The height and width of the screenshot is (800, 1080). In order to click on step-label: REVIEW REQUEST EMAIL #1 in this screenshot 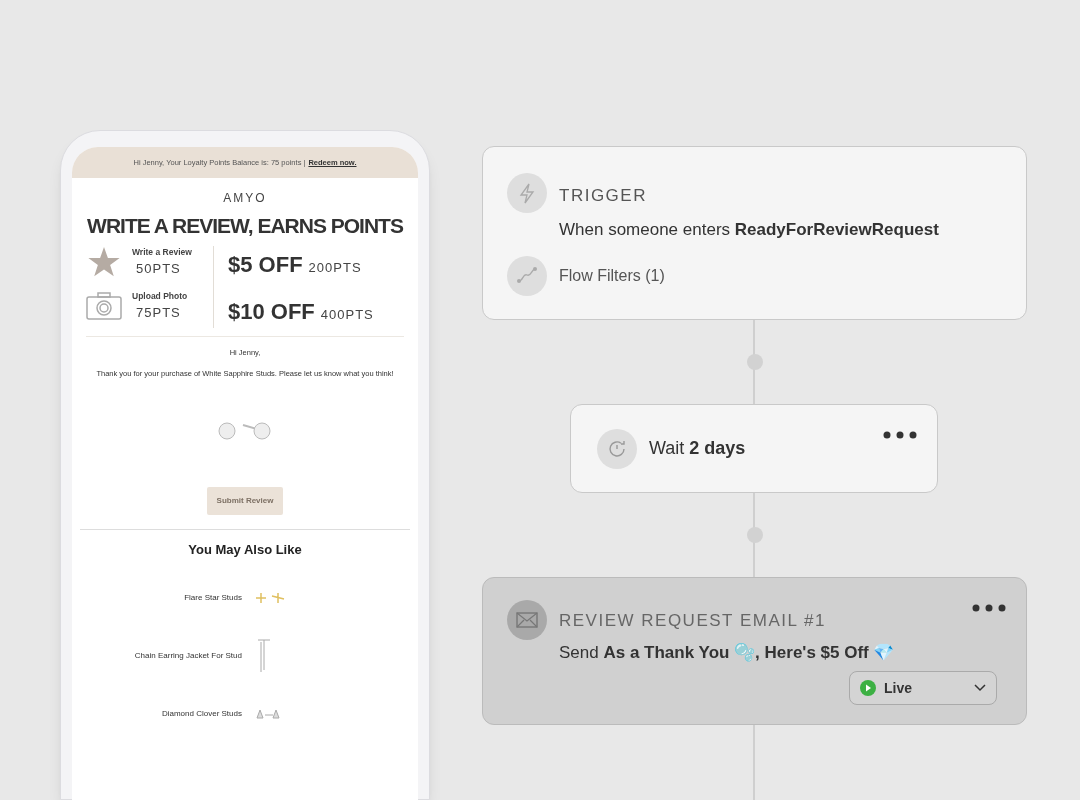, I will do `click(693, 621)`.